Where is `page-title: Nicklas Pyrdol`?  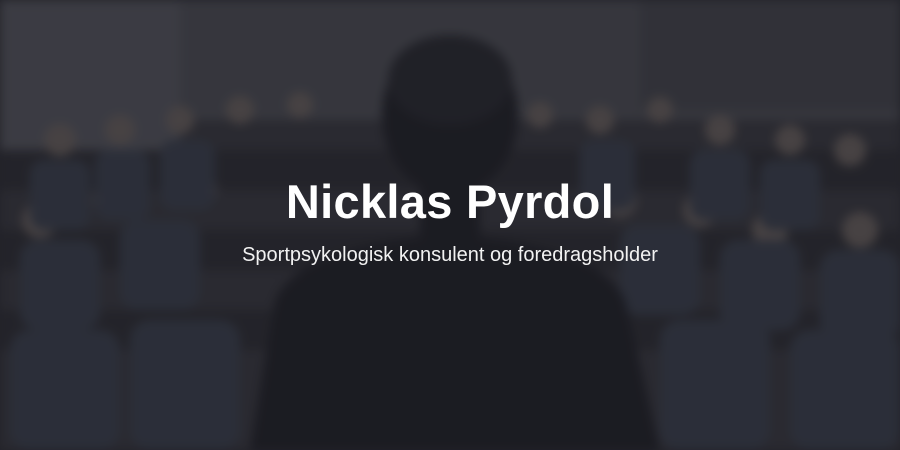 page-title: Nicklas Pyrdol is located at coordinates (450, 201).